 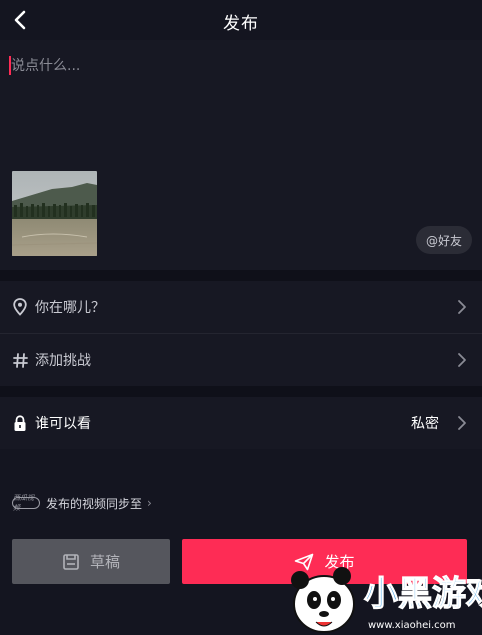 What do you see at coordinates (241, 307) in the screenshot?
I see `location-row: 你在哪儿？` at bounding box center [241, 307].